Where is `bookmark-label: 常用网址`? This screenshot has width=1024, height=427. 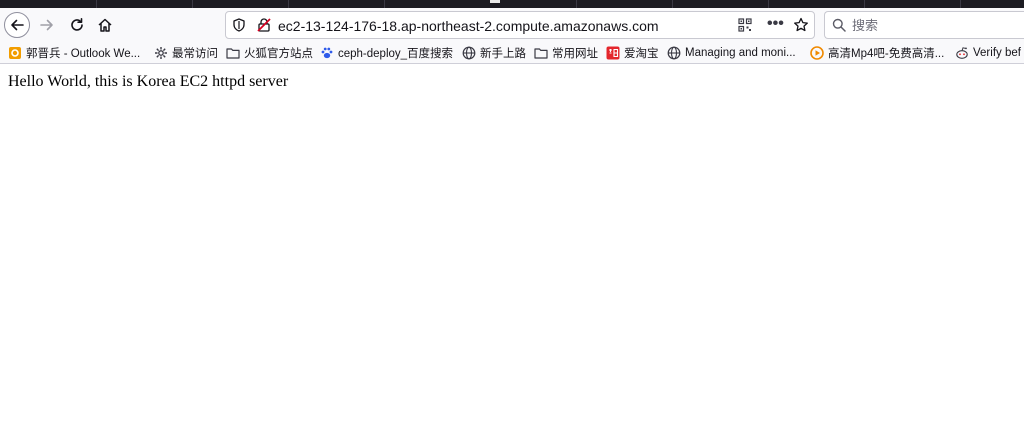 bookmark-label: 常用网址 is located at coordinates (575, 54).